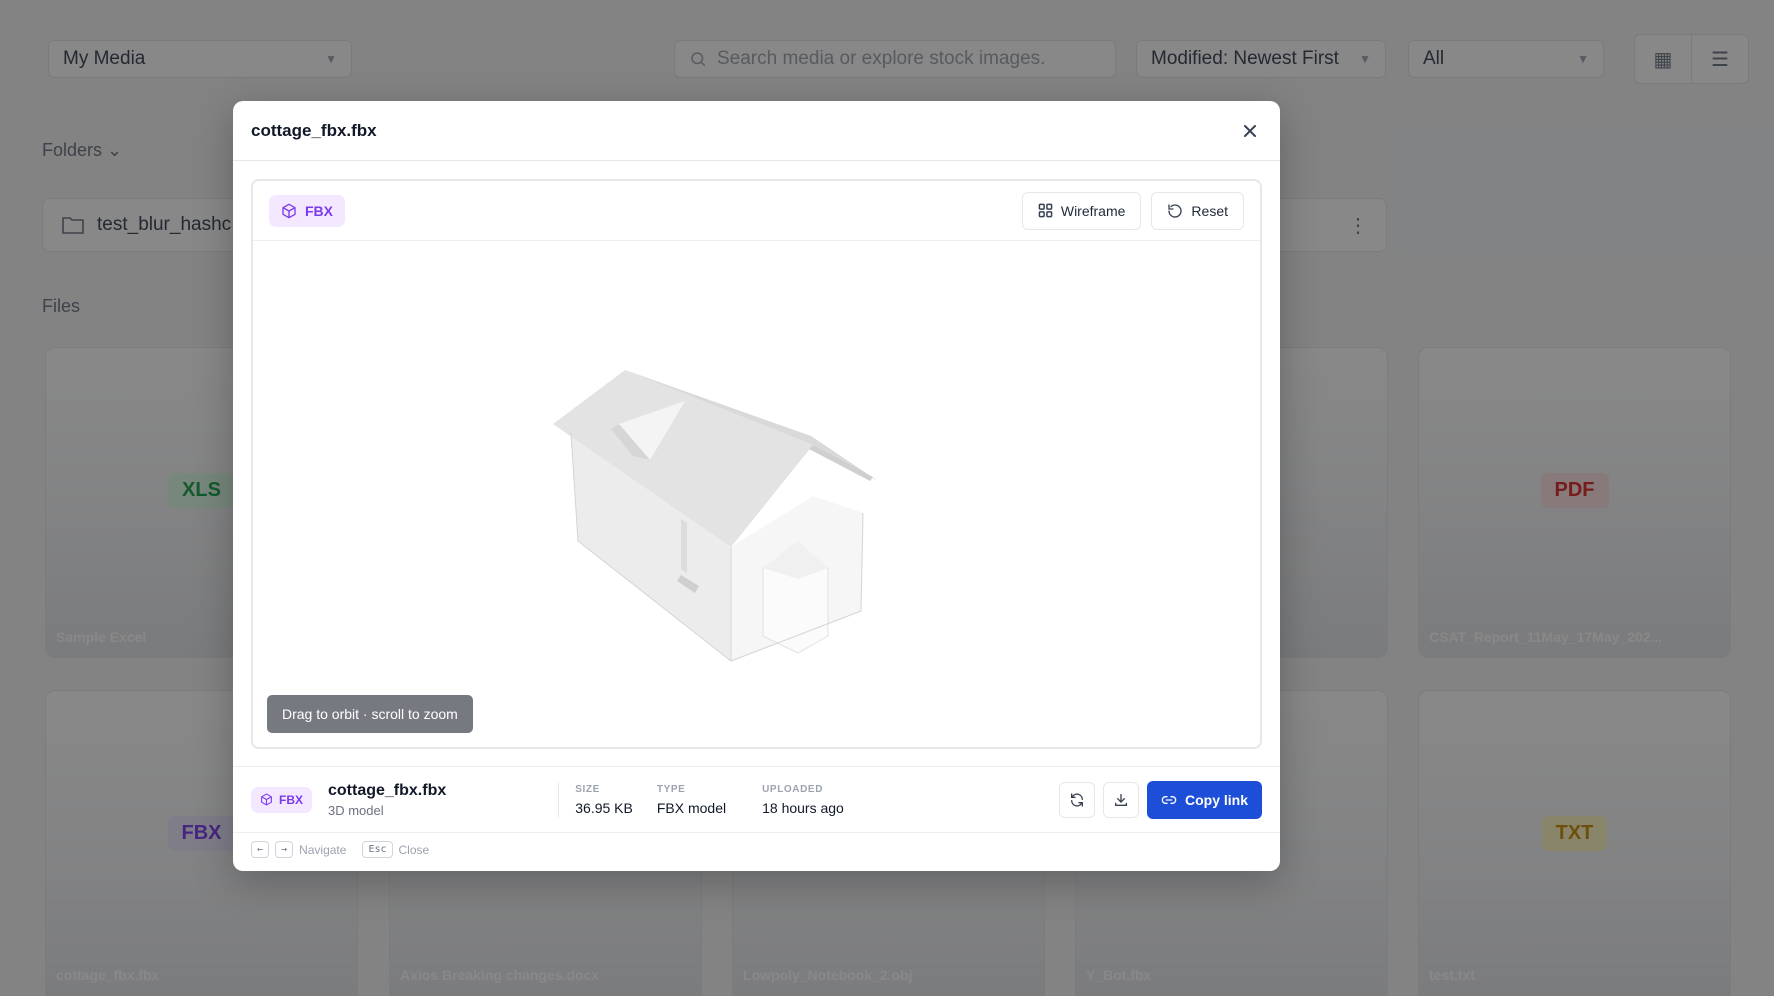  Describe the element at coordinates (671, 789) in the screenshot. I see `meta-type-label: TYPE` at that location.